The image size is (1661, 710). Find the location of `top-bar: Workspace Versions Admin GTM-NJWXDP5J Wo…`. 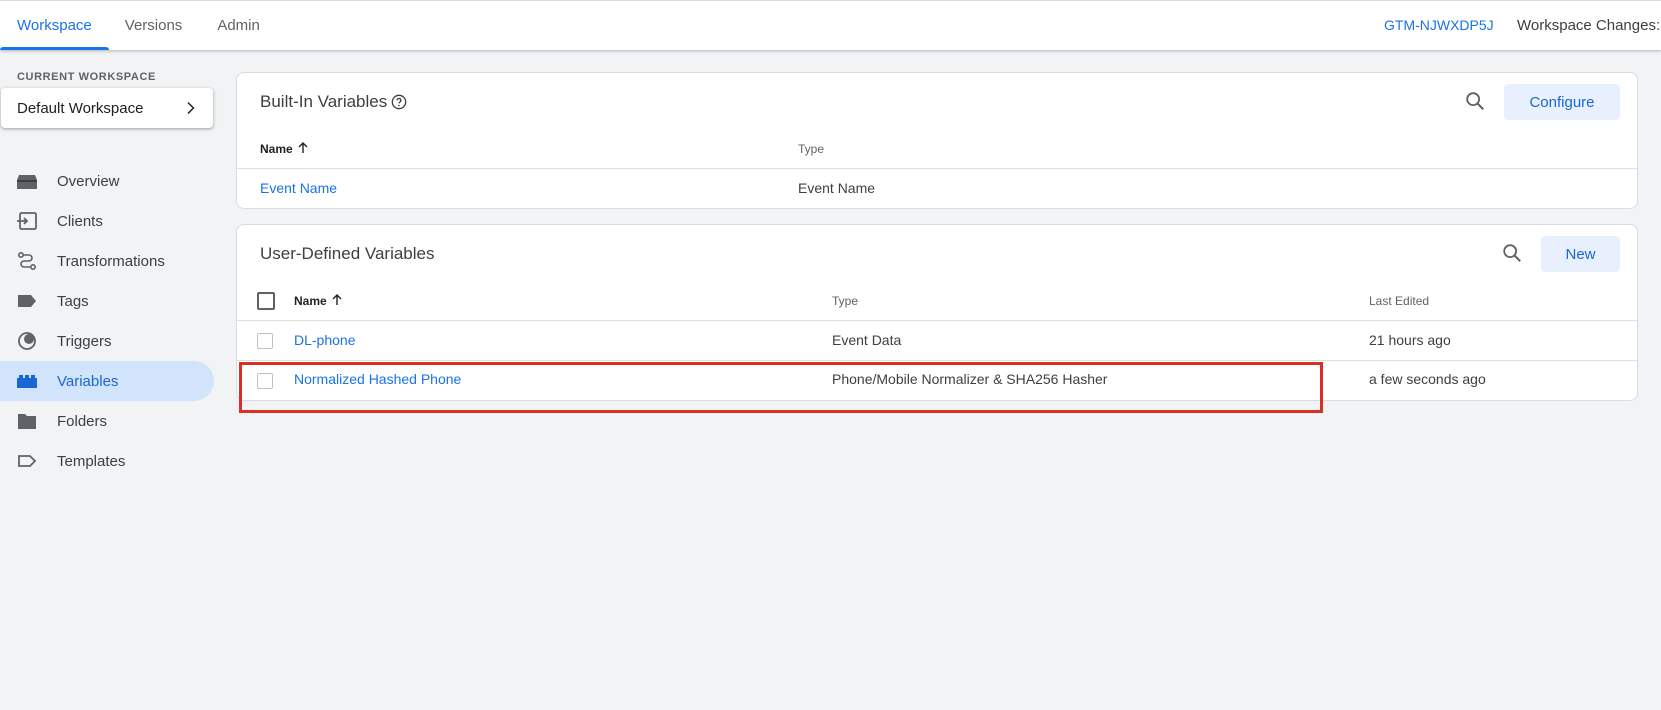

top-bar: Workspace Versions Admin GTM-NJWXDP5J Wo… is located at coordinates (830, 25).